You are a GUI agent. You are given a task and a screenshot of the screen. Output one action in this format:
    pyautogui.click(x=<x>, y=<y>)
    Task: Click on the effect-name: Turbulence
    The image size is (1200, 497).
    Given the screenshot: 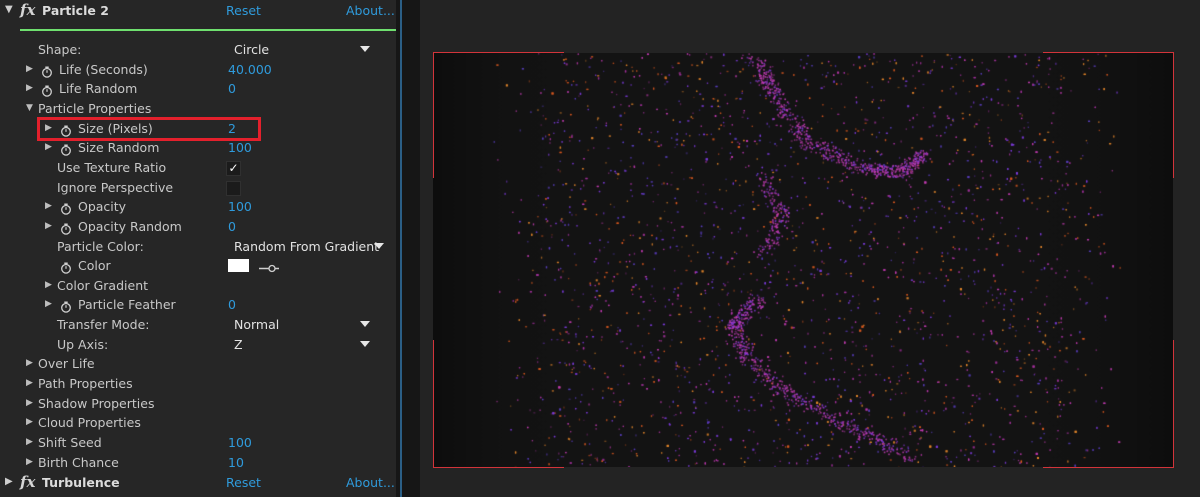 What is the action you would take?
    pyautogui.click(x=81, y=482)
    